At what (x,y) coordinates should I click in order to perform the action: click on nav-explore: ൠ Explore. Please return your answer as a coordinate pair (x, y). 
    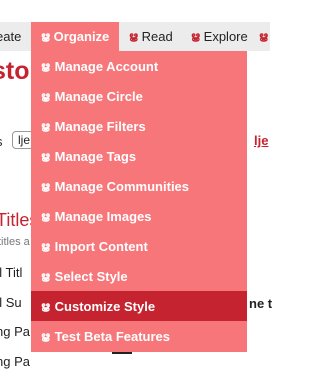
    Looking at the image, I should click on (219, 36).